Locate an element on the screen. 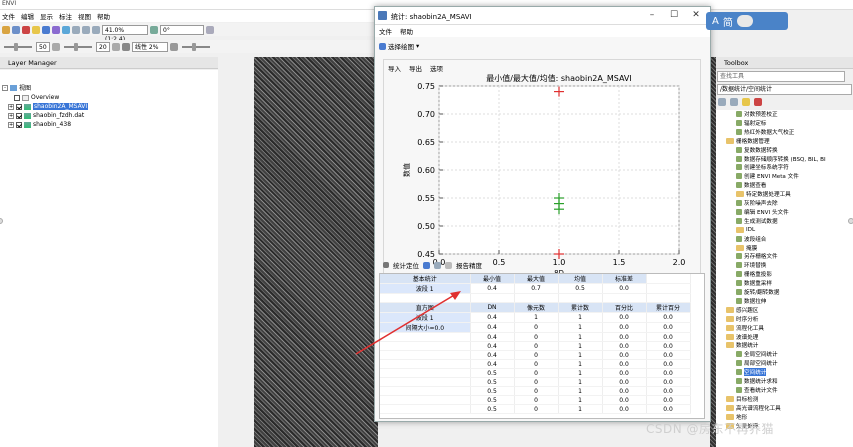  stats-locate-dropdown: 统计定位 is located at coordinates (406, 265).